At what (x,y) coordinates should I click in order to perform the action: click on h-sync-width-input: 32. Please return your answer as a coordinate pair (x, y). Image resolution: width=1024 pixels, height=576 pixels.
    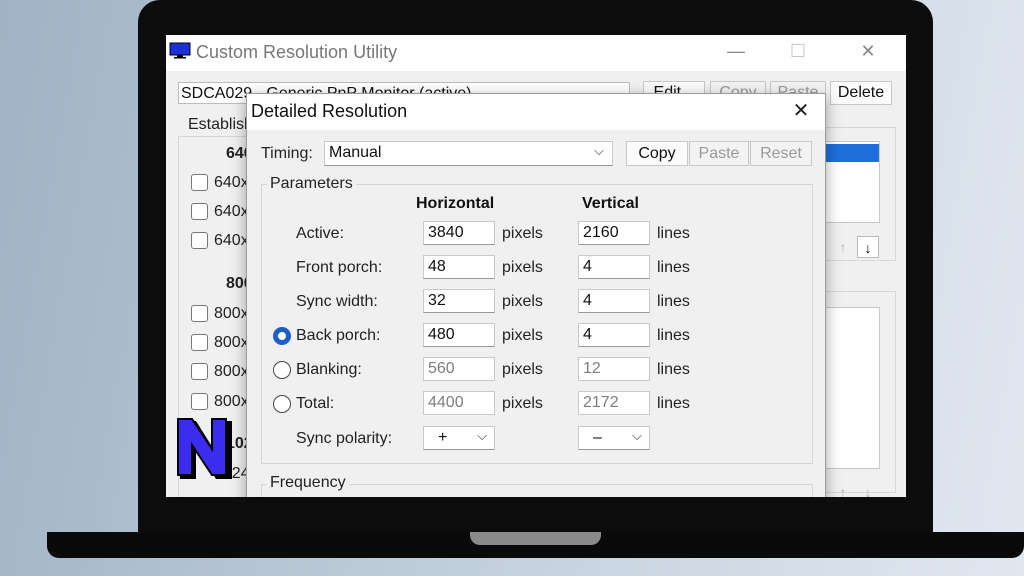
    Looking at the image, I should click on (459, 301).